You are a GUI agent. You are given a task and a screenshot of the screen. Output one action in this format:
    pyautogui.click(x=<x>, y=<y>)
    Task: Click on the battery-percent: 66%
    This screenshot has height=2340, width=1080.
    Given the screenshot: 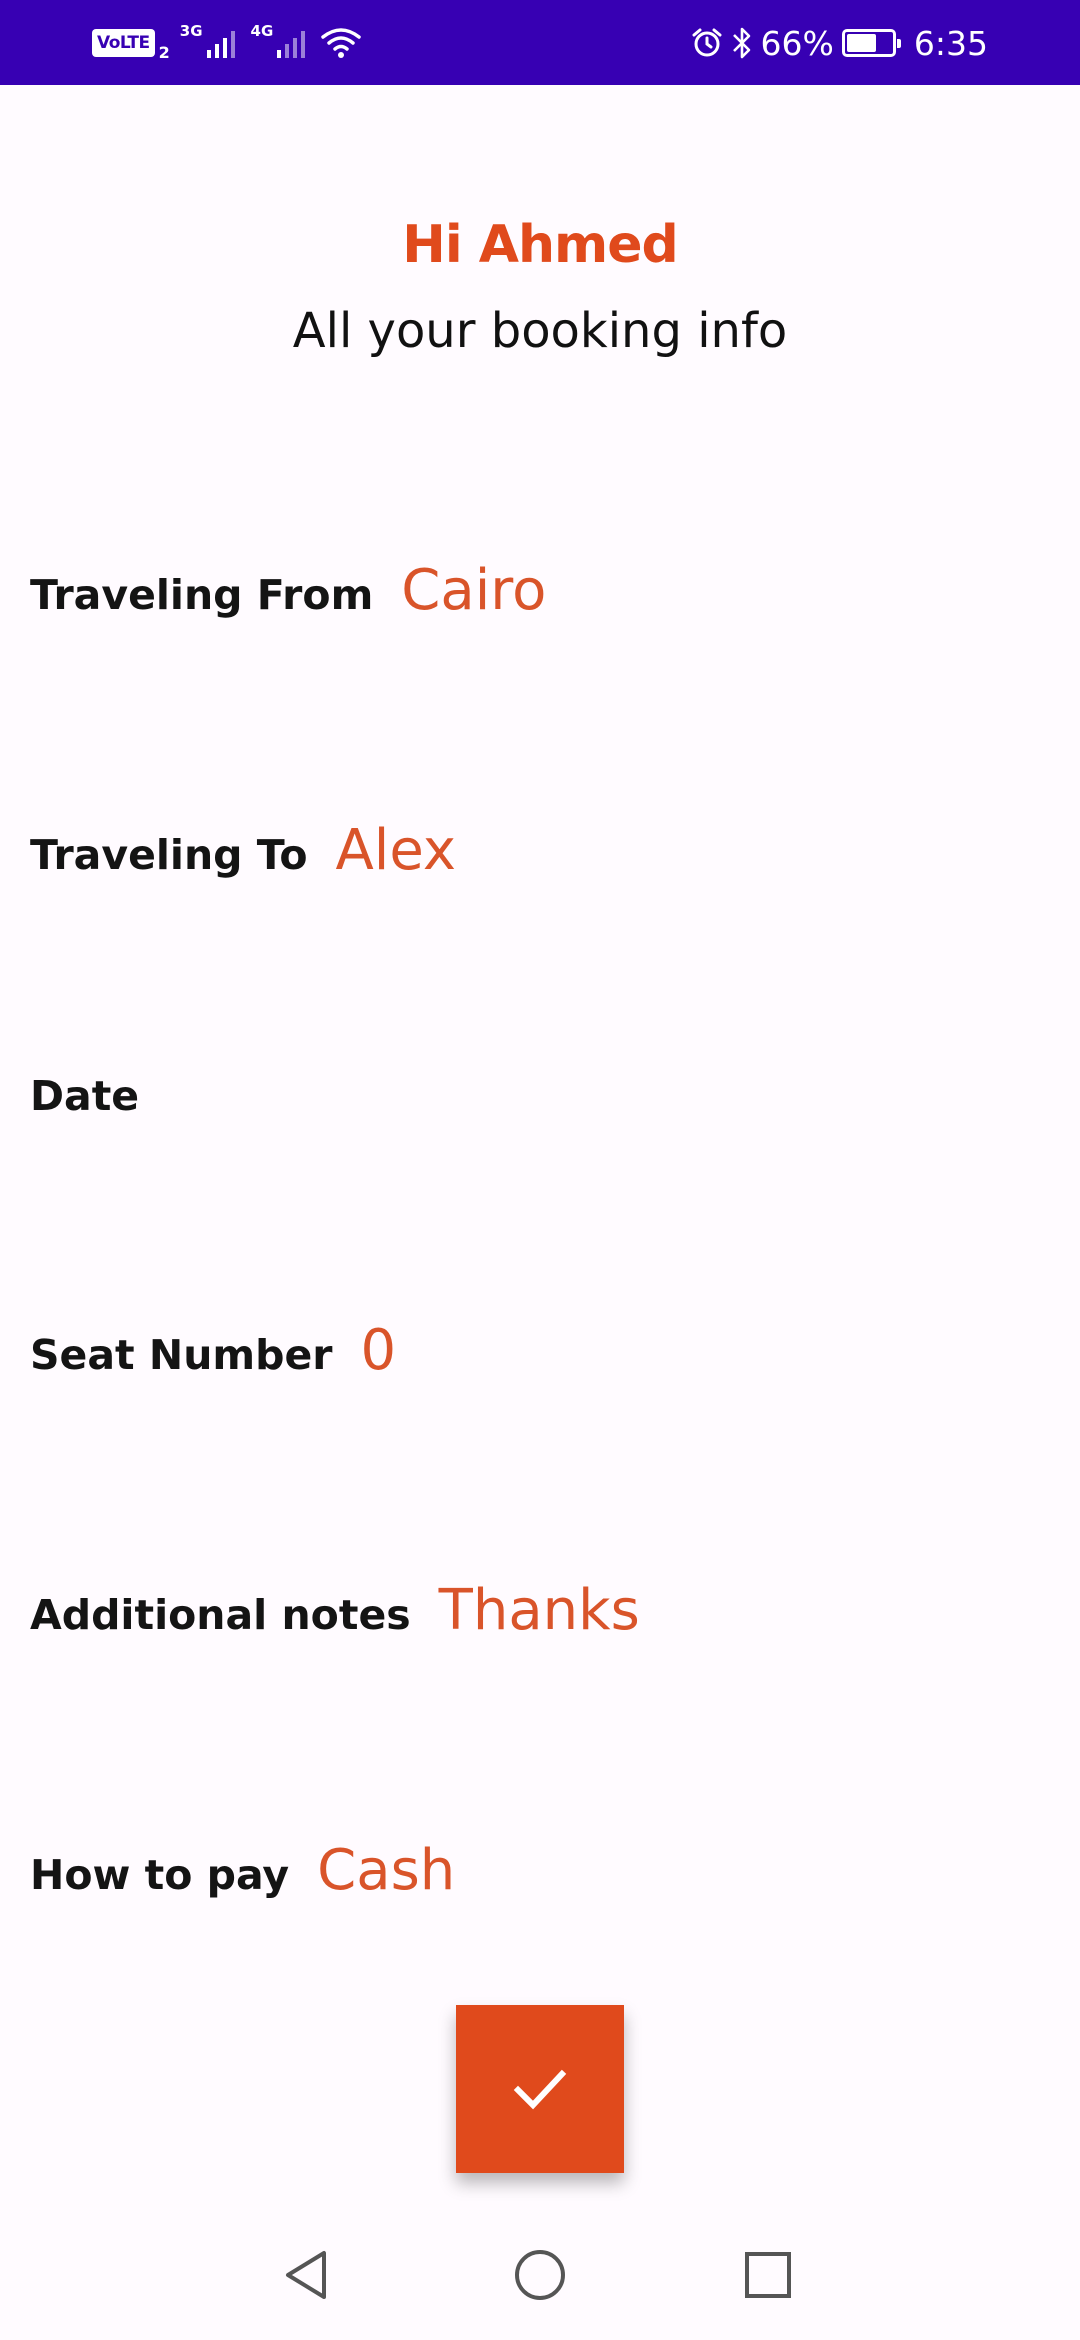 What is the action you would take?
    pyautogui.click(x=797, y=43)
    